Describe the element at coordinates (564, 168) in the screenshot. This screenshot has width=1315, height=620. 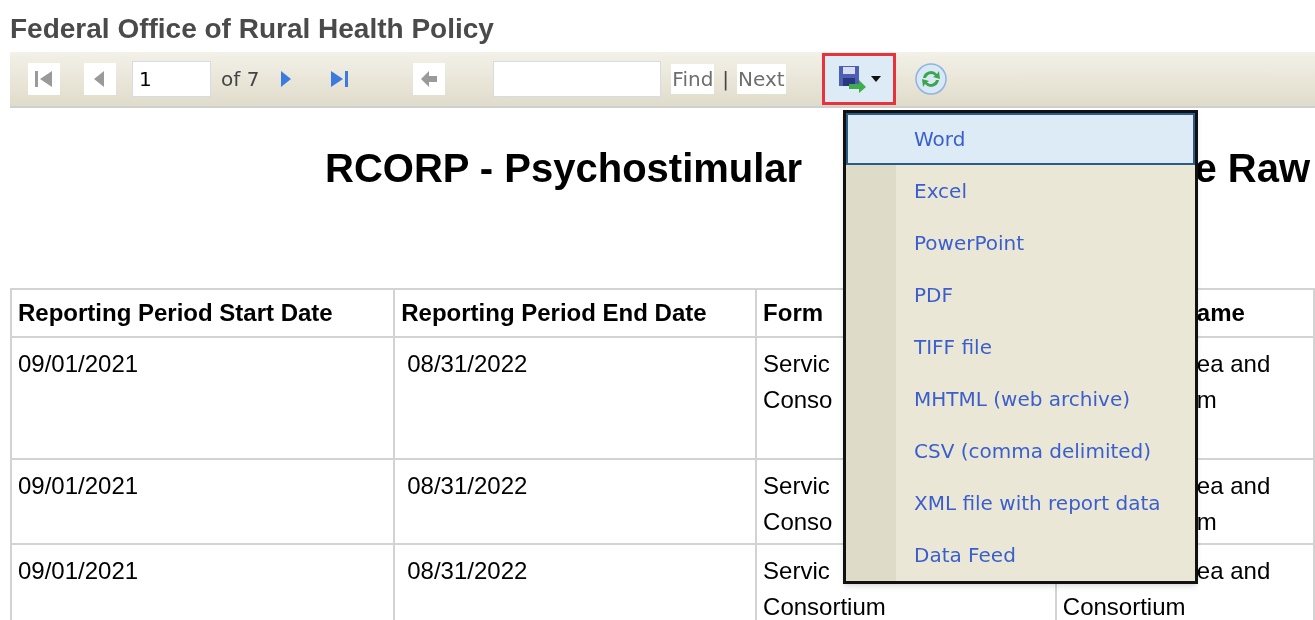
I see `report-title: RCORP - Psychostimular` at that location.